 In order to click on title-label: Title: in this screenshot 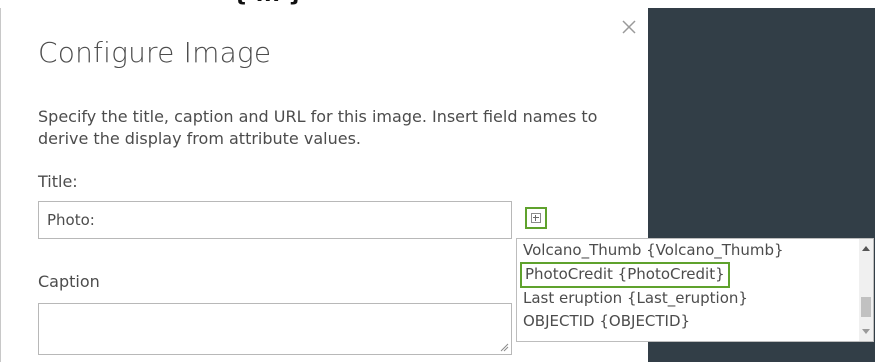, I will do `click(58, 181)`.